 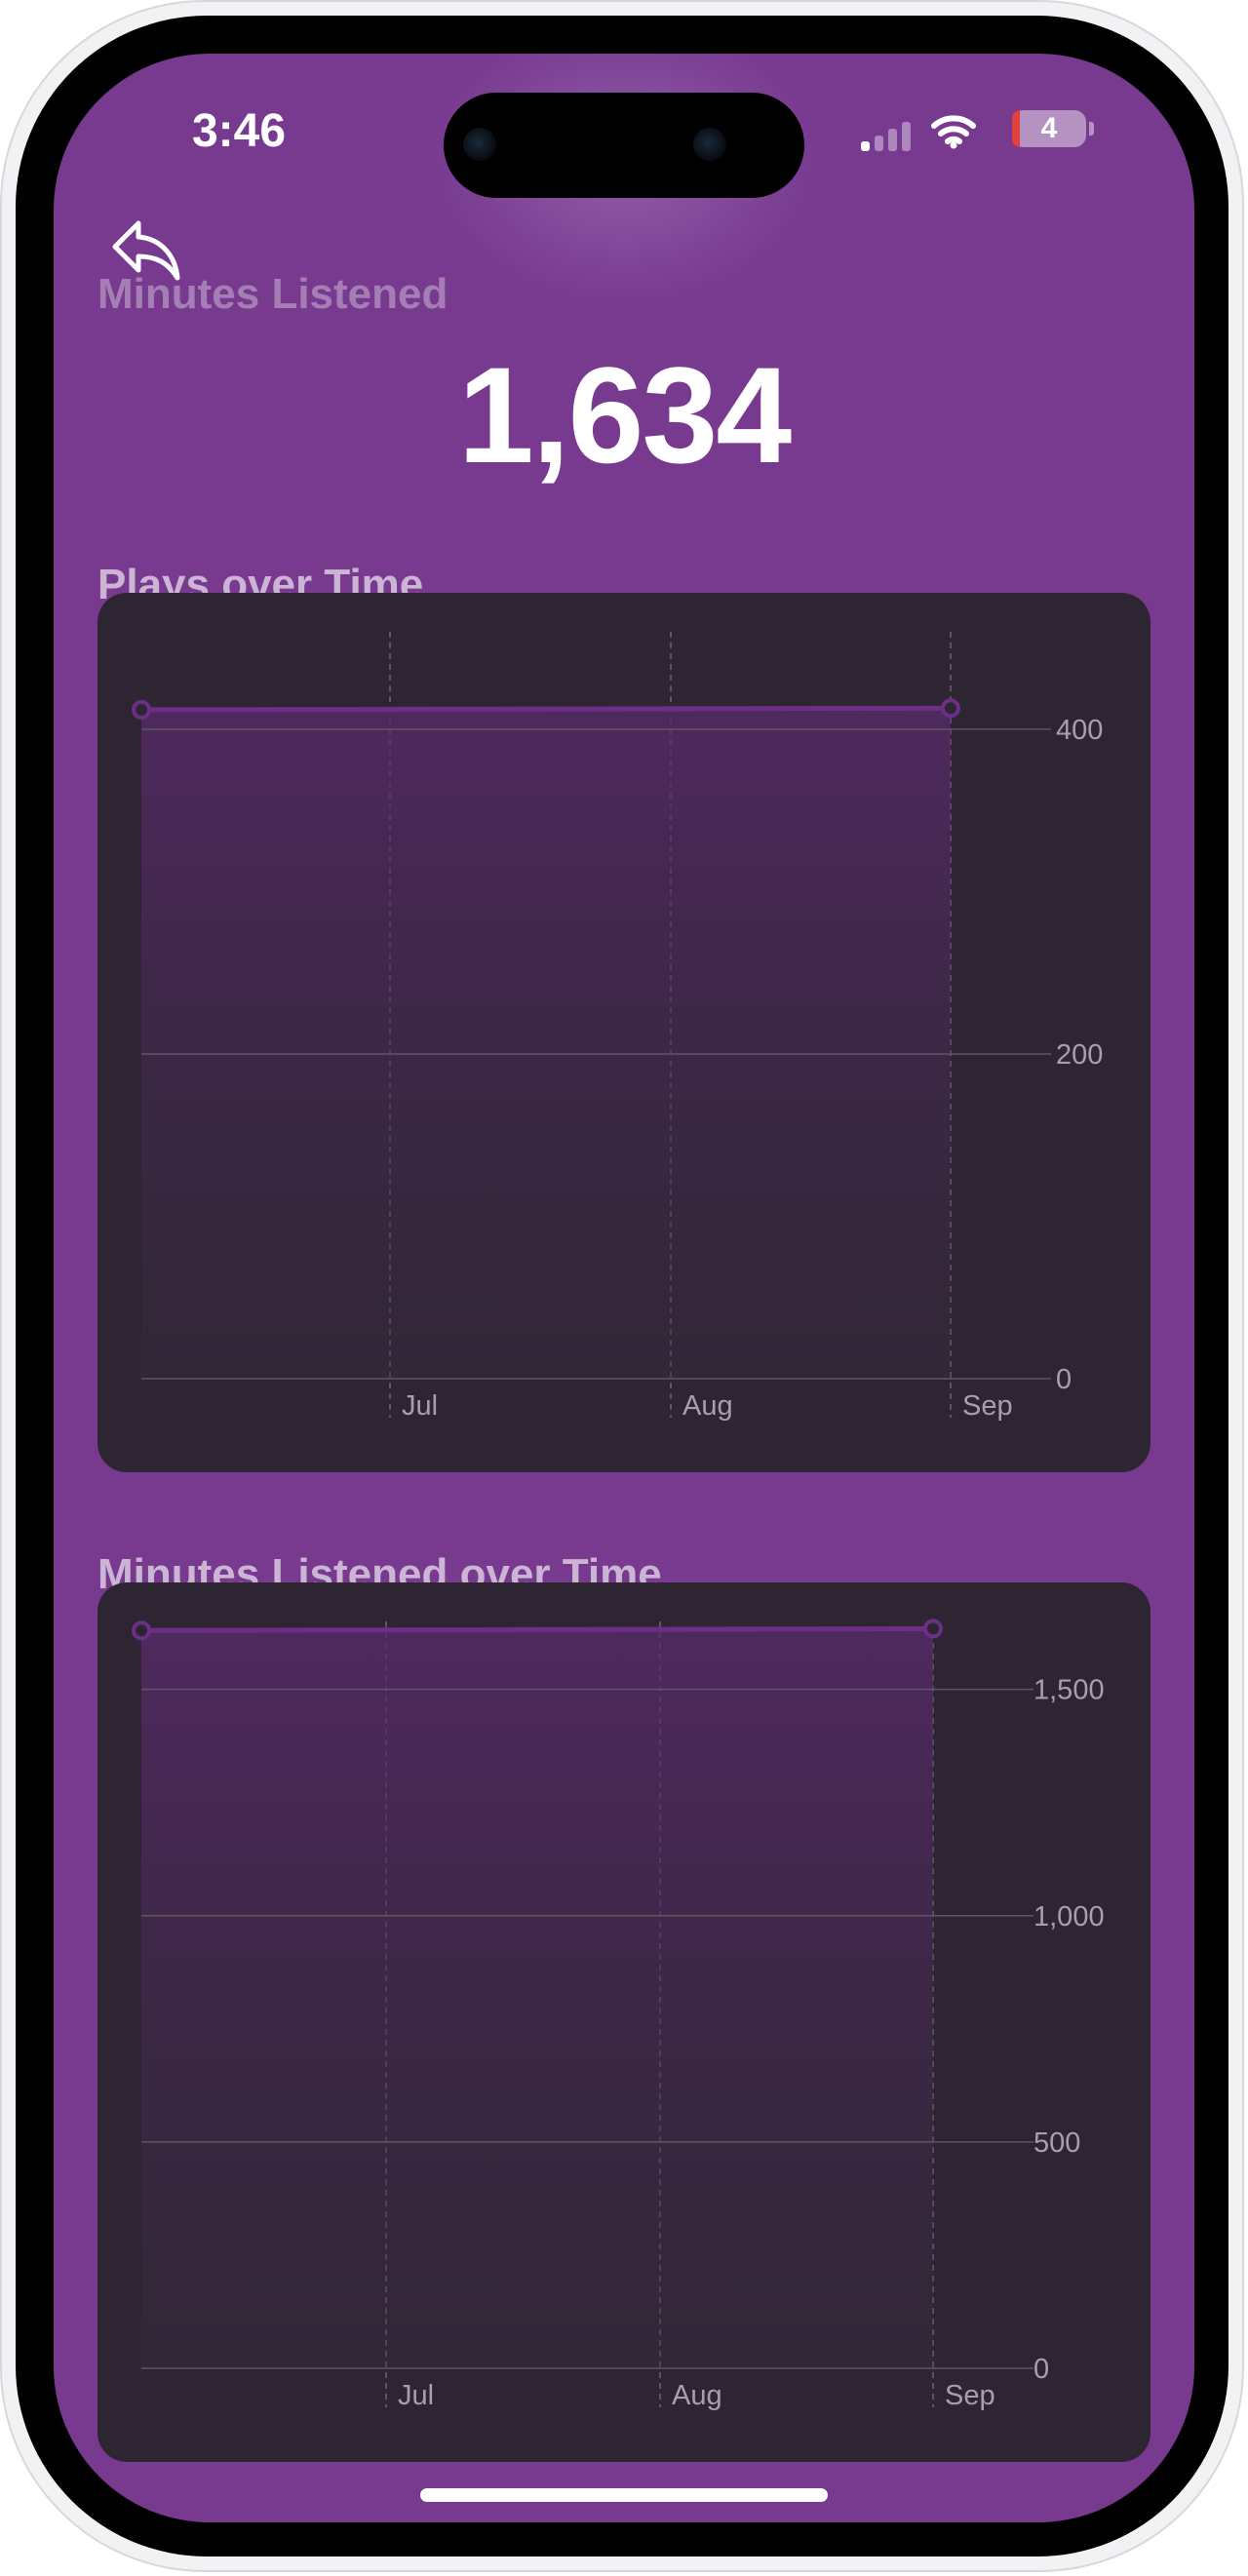 What do you see at coordinates (1079, 730) in the screenshot?
I see `y-tick-label: 400` at bounding box center [1079, 730].